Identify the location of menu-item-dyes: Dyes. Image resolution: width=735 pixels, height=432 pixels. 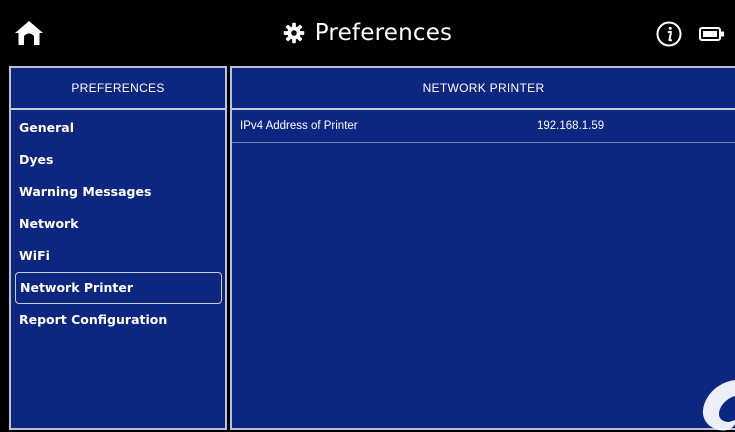
(116, 160).